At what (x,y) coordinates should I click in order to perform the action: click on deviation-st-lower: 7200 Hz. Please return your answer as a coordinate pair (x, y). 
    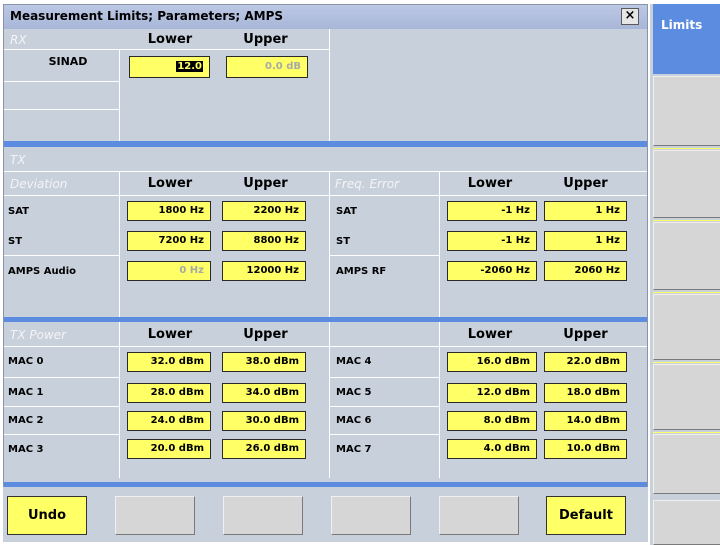
    Looking at the image, I should click on (169, 241).